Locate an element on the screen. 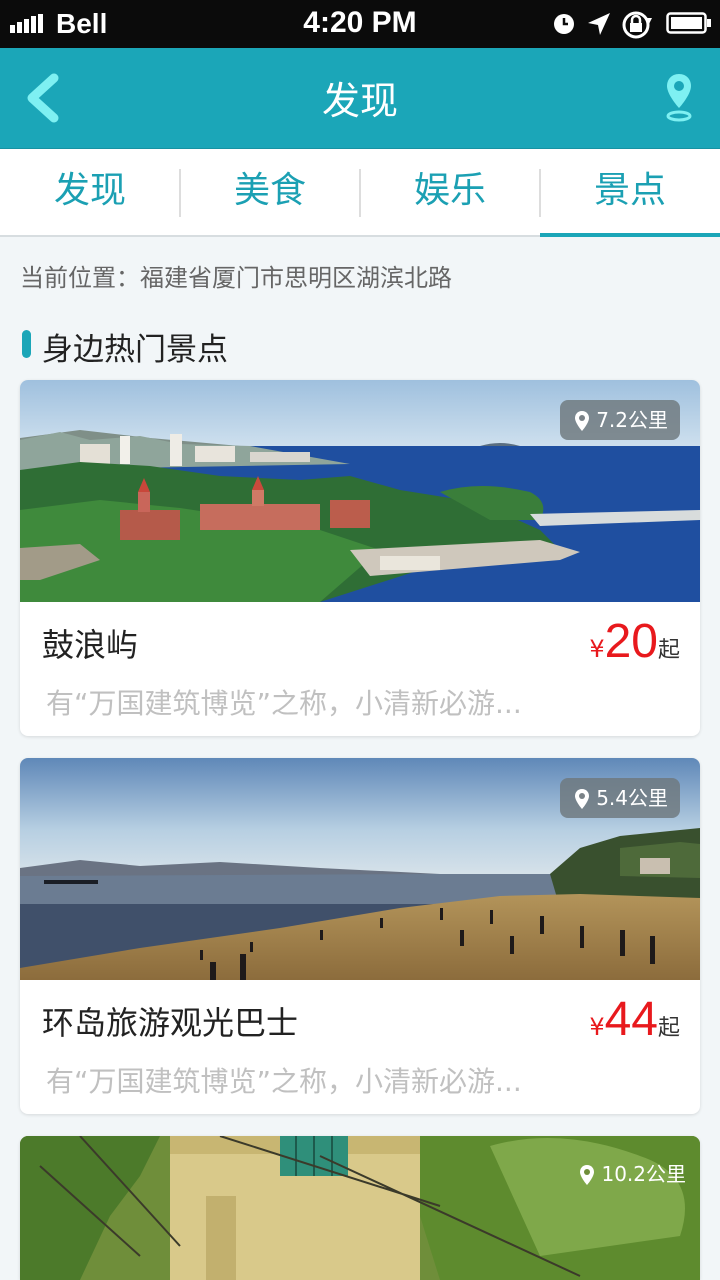 The height and width of the screenshot is (1280, 720). attraction-name: 鼓浪屿 is located at coordinates (90, 645).